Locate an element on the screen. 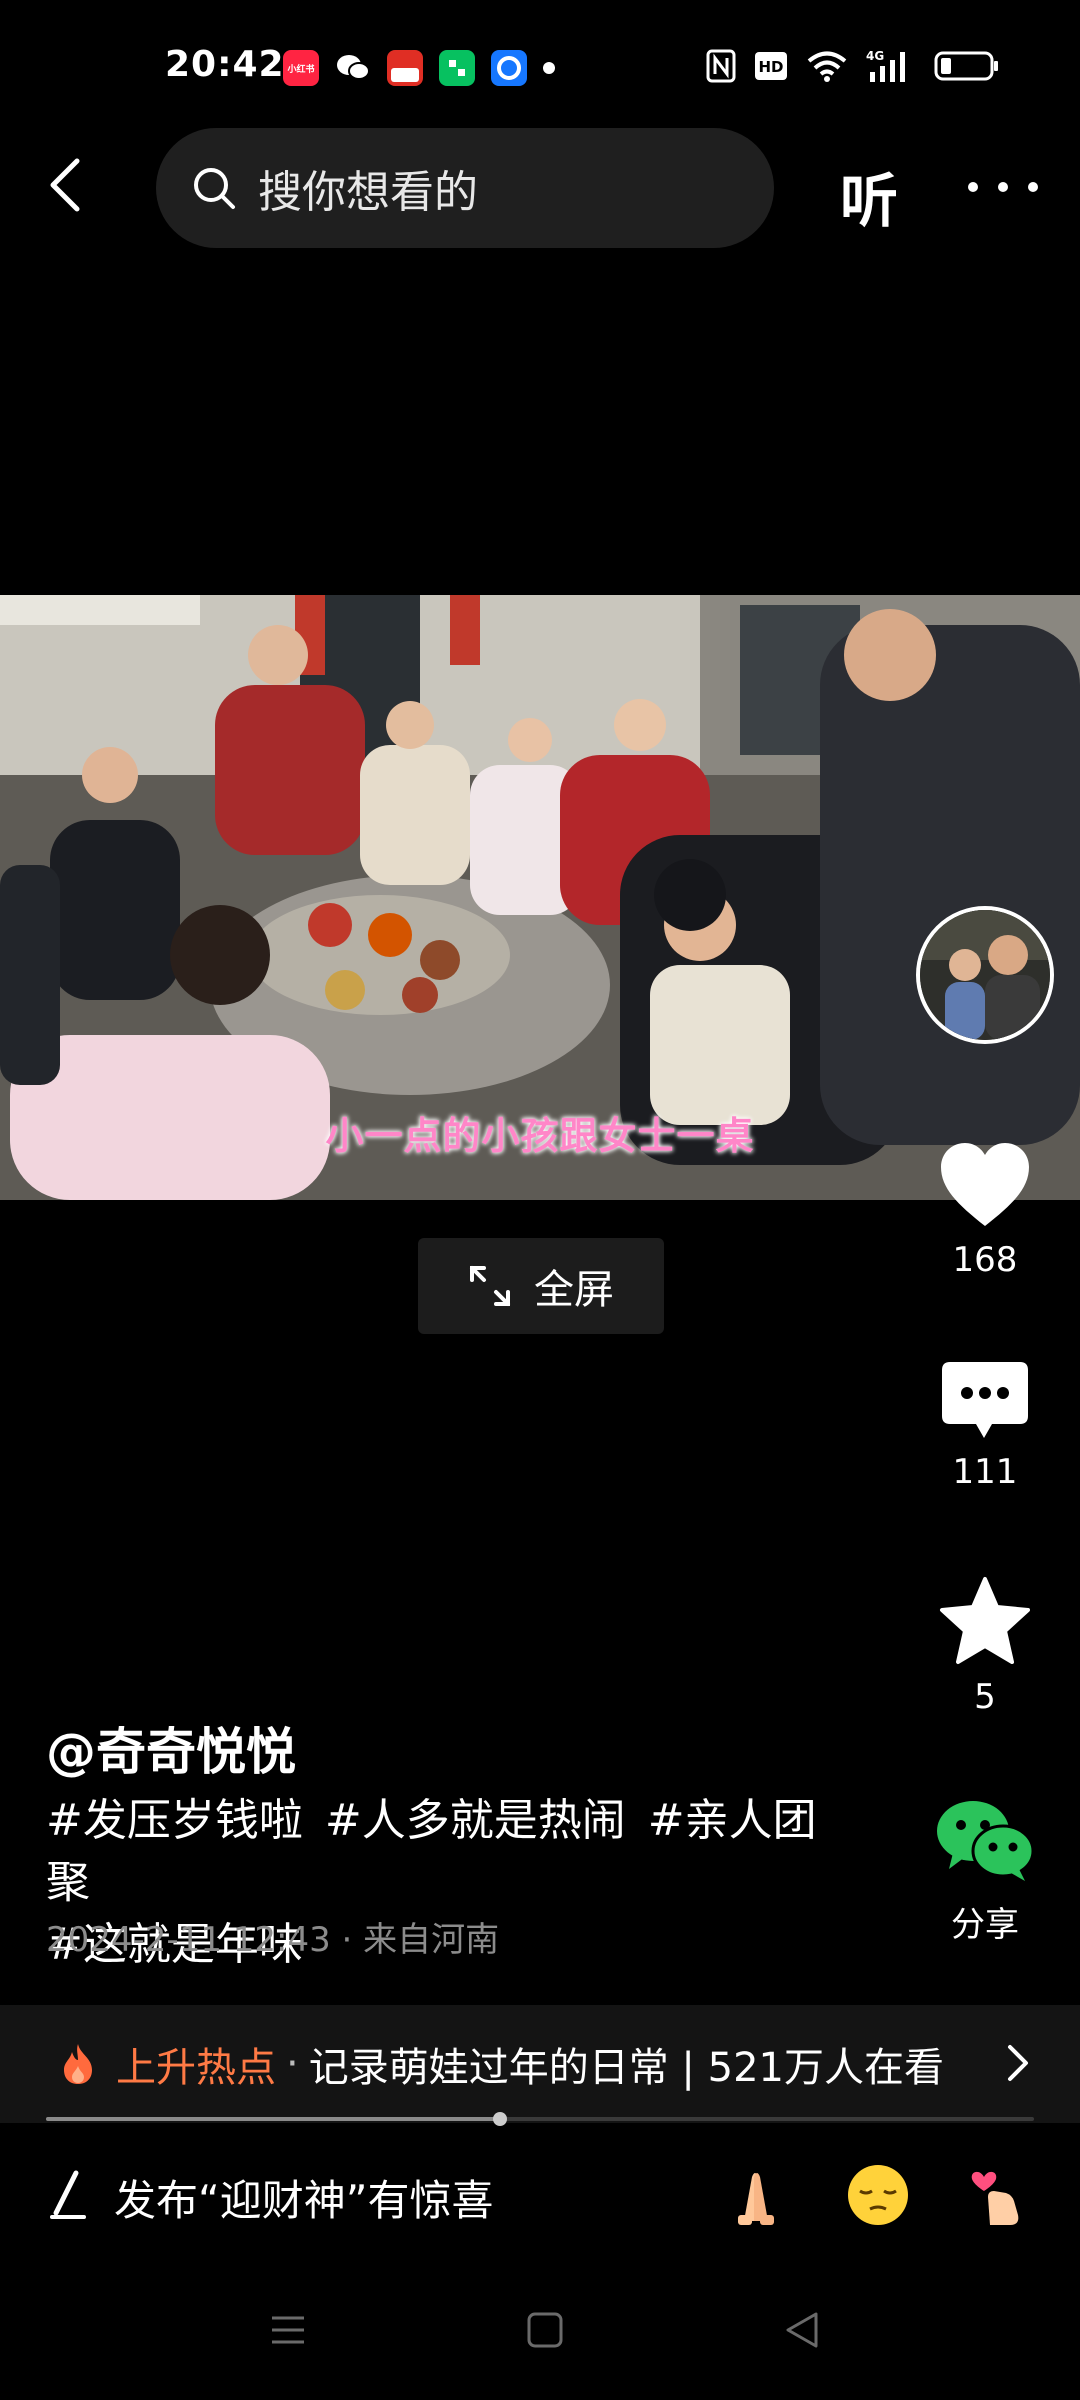 This screenshot has width=1080, height=2400. hashtag: #发压岁钱啦 is located at coordinates (174, 1820).